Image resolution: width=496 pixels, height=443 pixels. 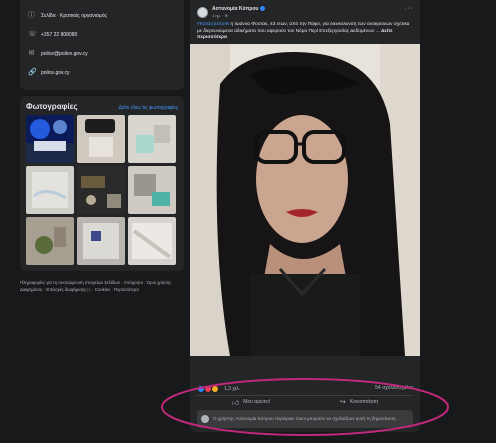 What do you see at coordinates (32, 34) in the screenshot?
I see `phone-icon: ☏` at bounding box center [32, 34].